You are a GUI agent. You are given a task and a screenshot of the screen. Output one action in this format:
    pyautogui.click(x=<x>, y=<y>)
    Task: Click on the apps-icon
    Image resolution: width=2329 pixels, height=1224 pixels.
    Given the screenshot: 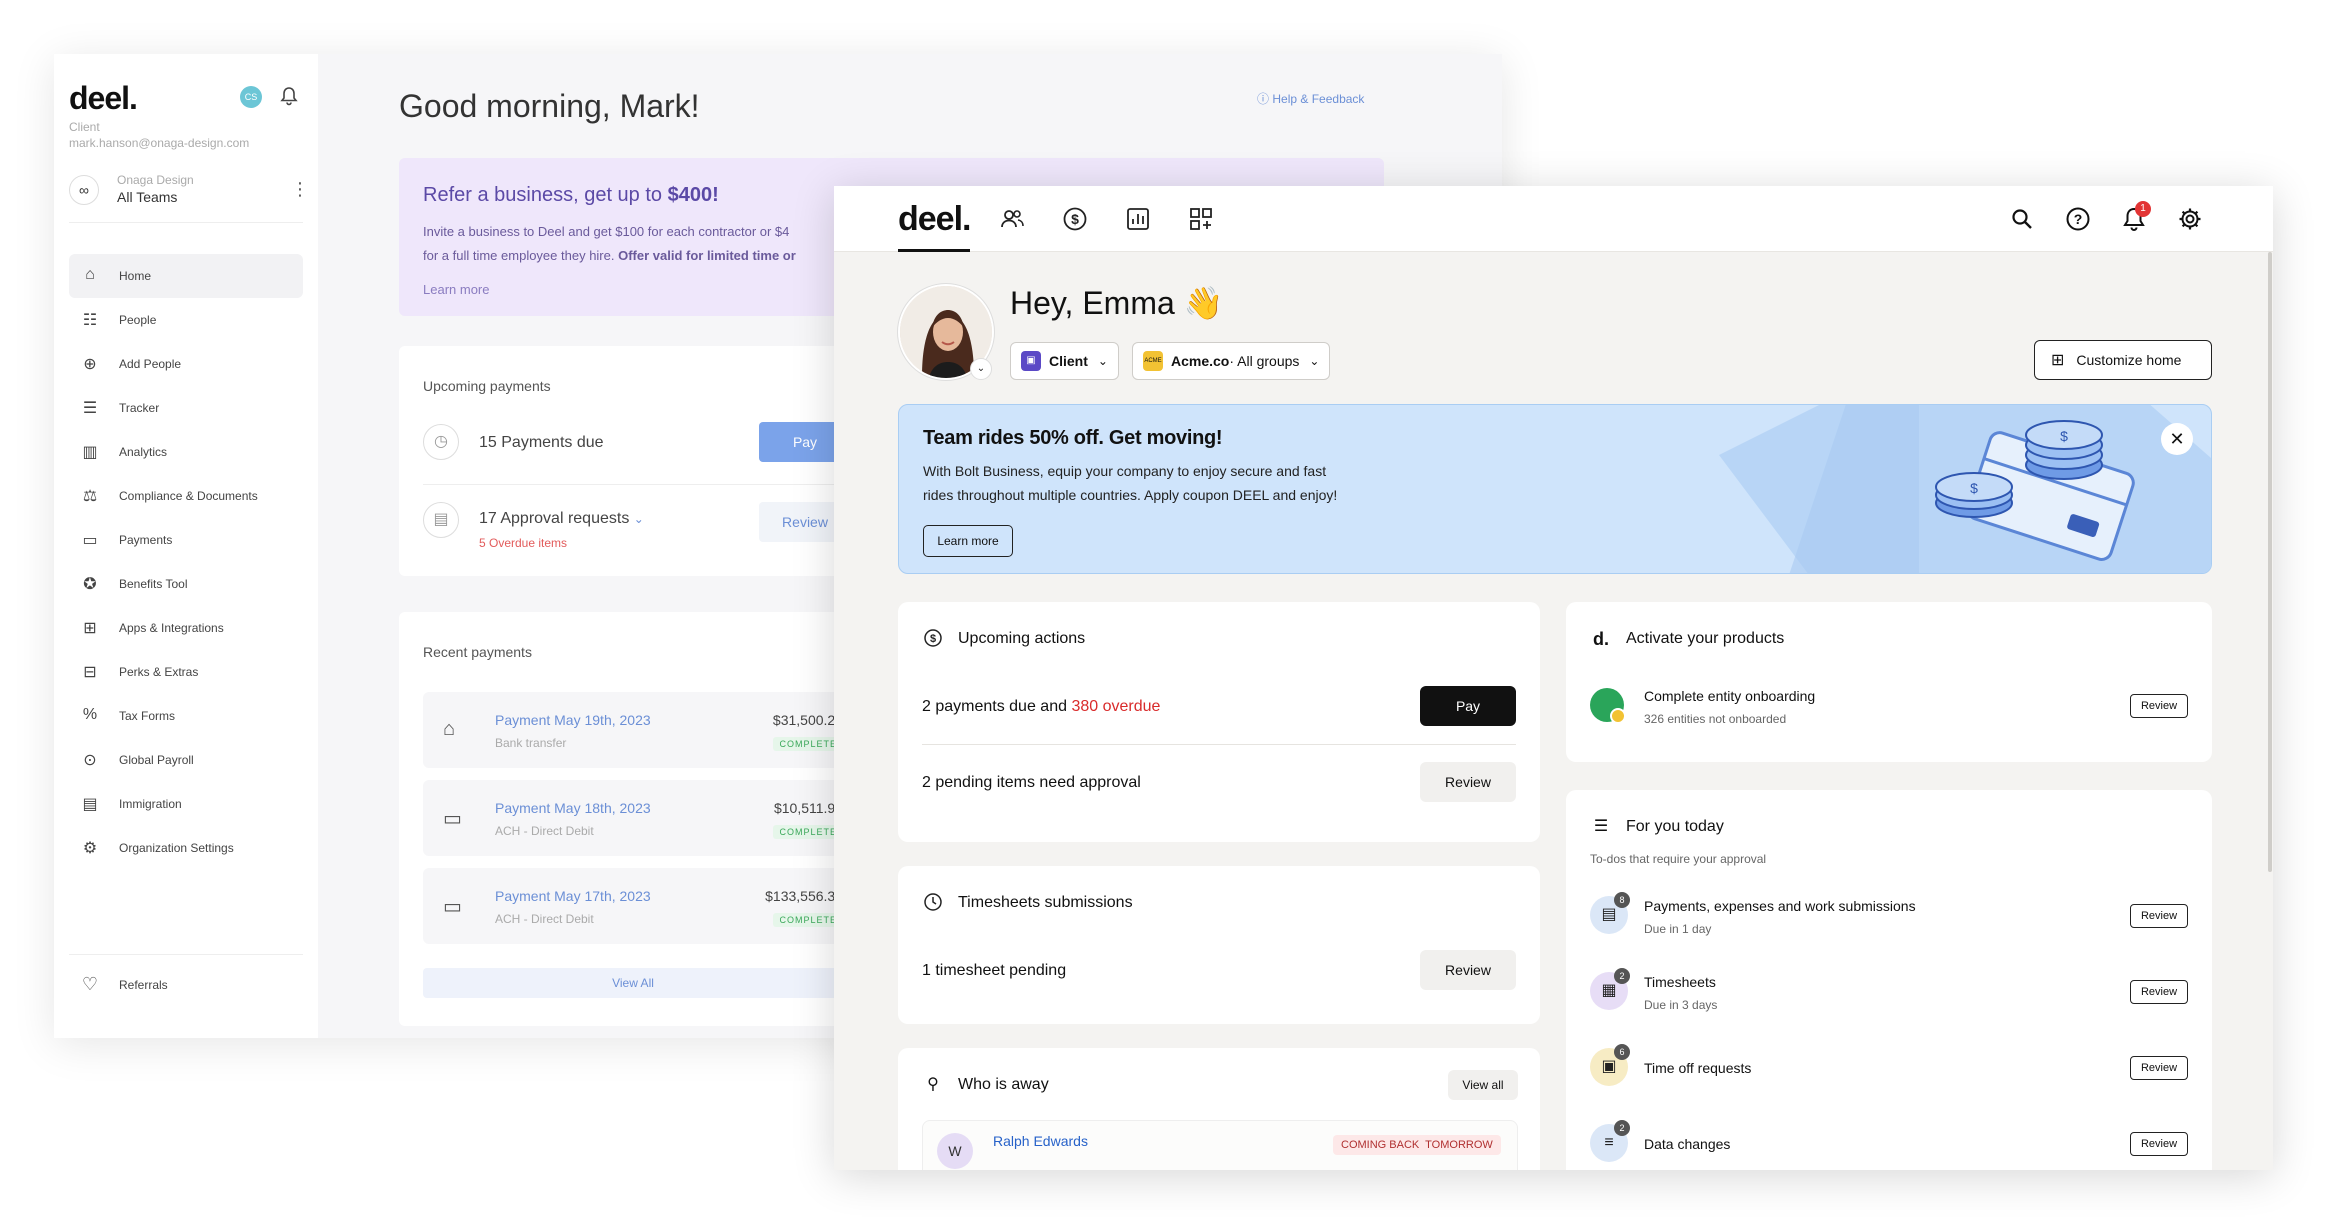 What is the action you would take?
    pyautogui.click(x=1201, y=219)
    